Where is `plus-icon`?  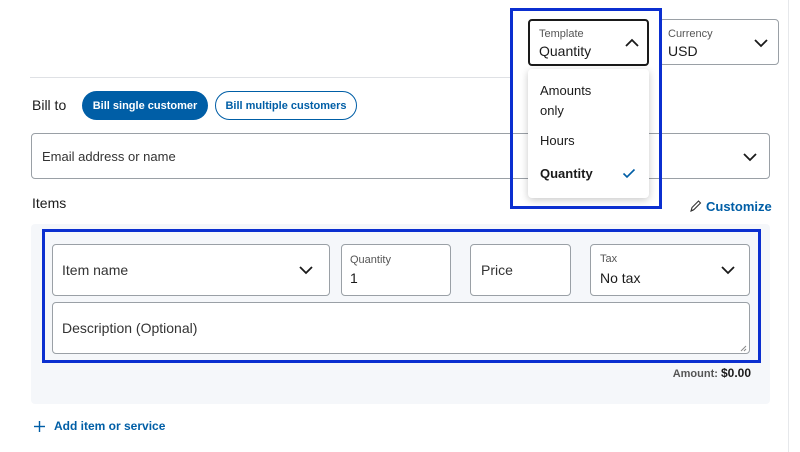 plus-icon is located at coordinates (39, 426).